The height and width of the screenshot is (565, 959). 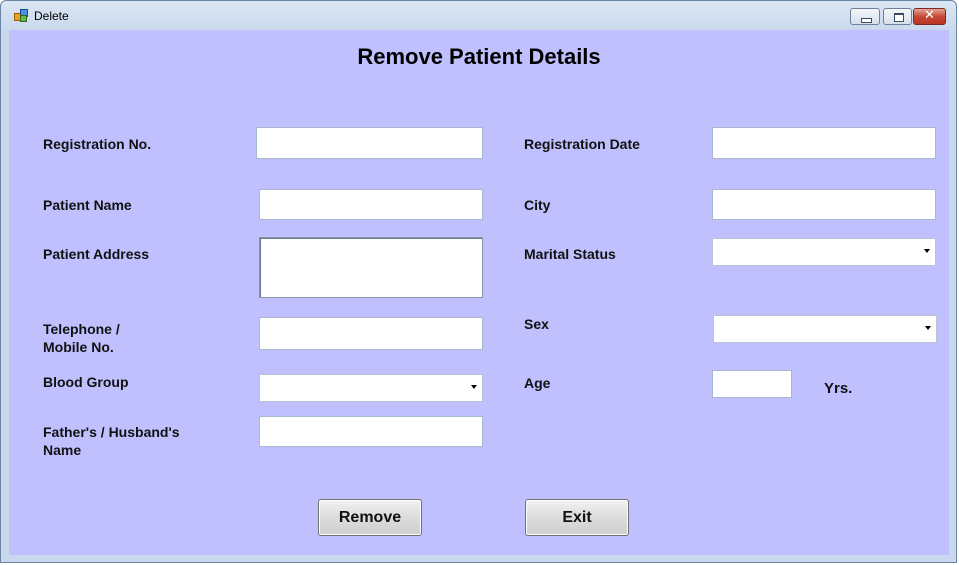 I want to click on registration-no-input, so click(x=369, y=143).